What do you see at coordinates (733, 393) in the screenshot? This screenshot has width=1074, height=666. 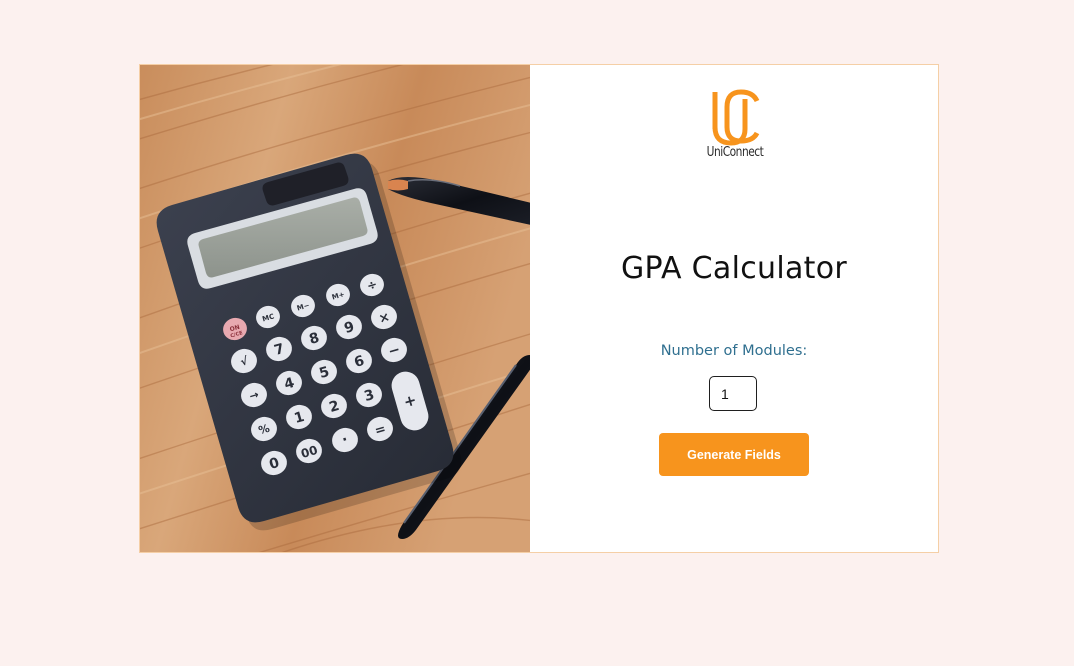 I see `modules-count-input` at bounding box center [733, 393].